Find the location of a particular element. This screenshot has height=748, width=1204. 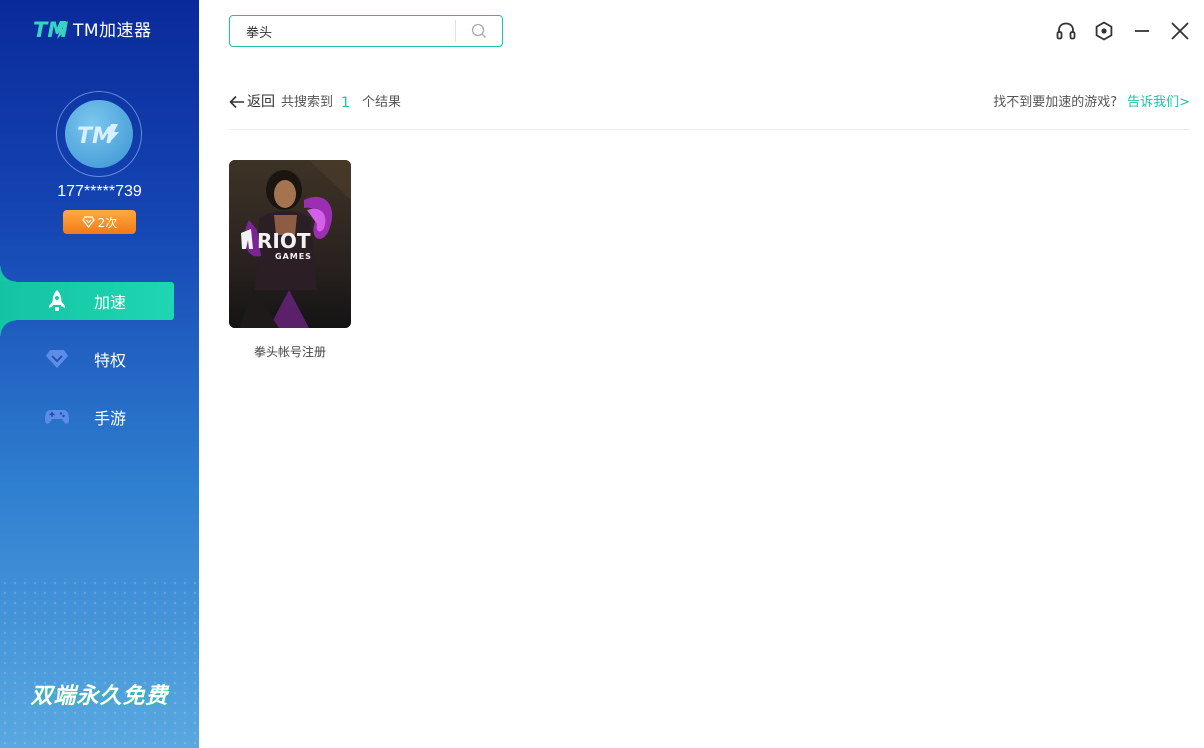

game-cover-art: RIOT GAMES is located at coordinates (290, 244).